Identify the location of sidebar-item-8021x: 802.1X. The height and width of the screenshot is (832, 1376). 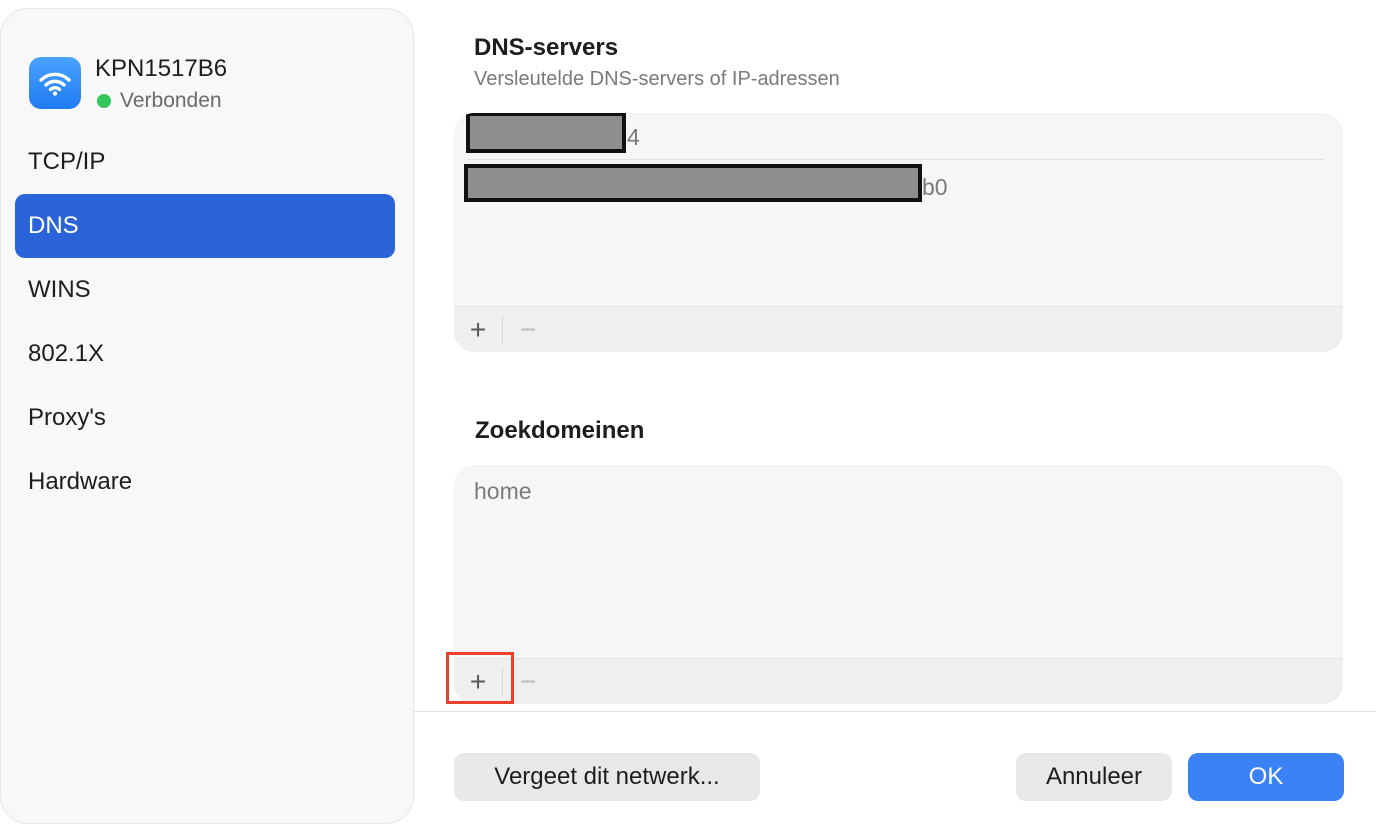
(205, 354).